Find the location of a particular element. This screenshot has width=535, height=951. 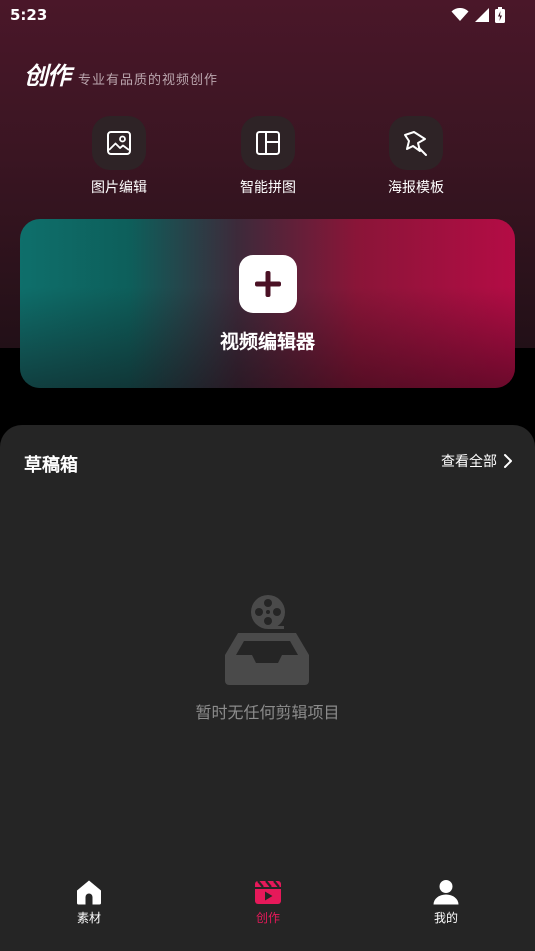

empty-inbox-film-icon is located at coordinates (267, 640).